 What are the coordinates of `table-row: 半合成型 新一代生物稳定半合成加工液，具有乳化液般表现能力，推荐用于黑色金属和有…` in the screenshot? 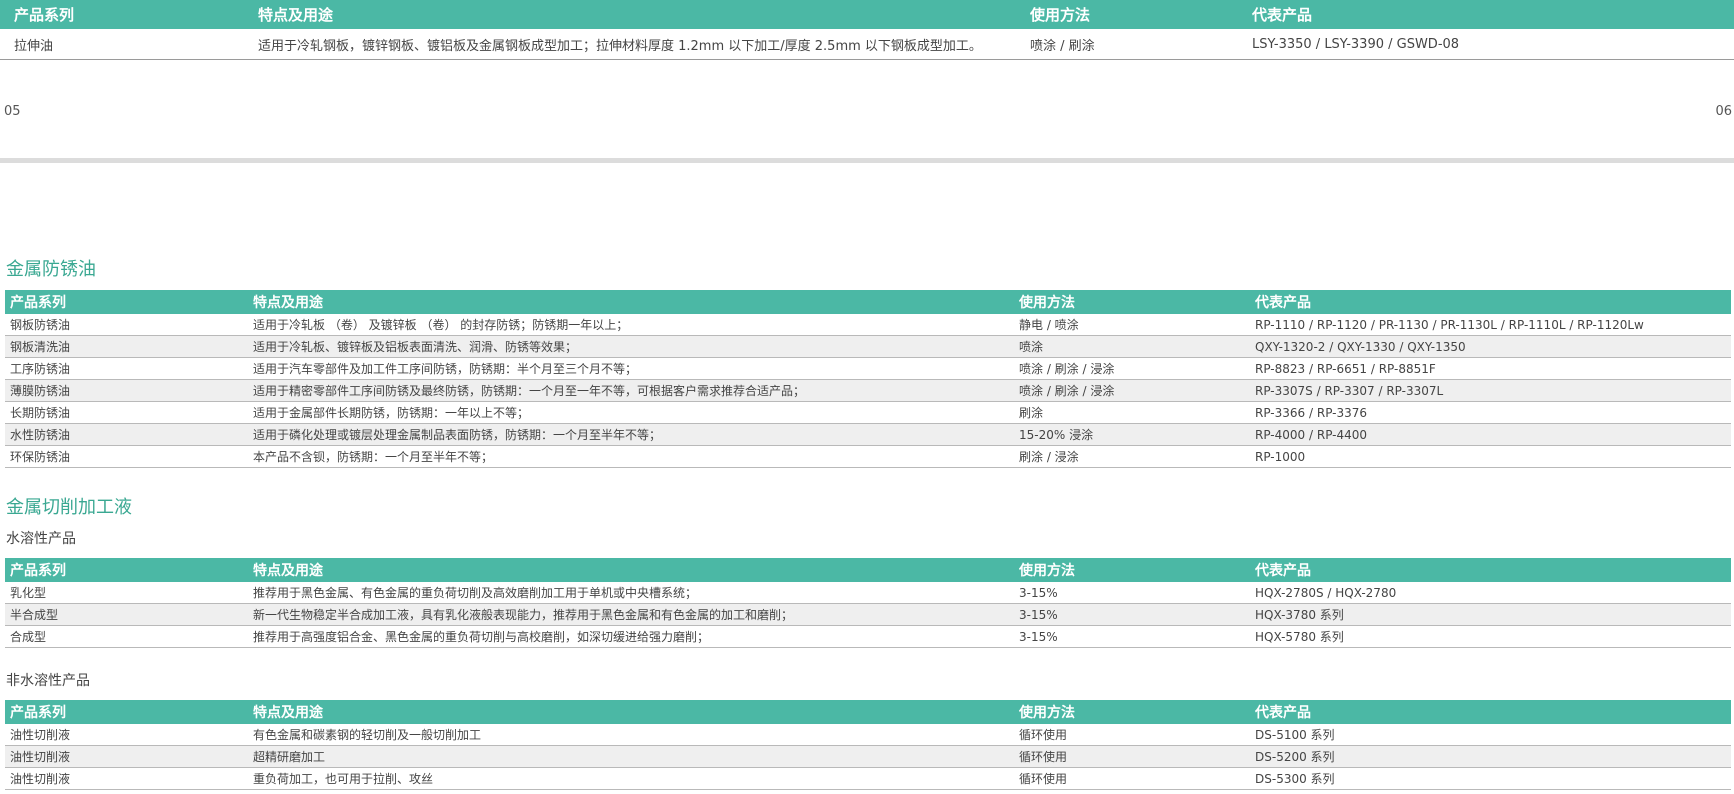 It's located at (868, 614).